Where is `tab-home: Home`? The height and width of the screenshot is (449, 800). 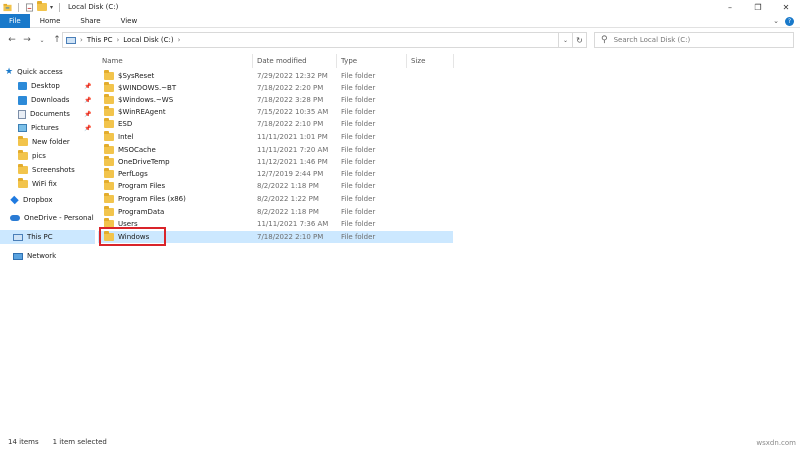 tab-home: Home is located at coordinates (50, 21).